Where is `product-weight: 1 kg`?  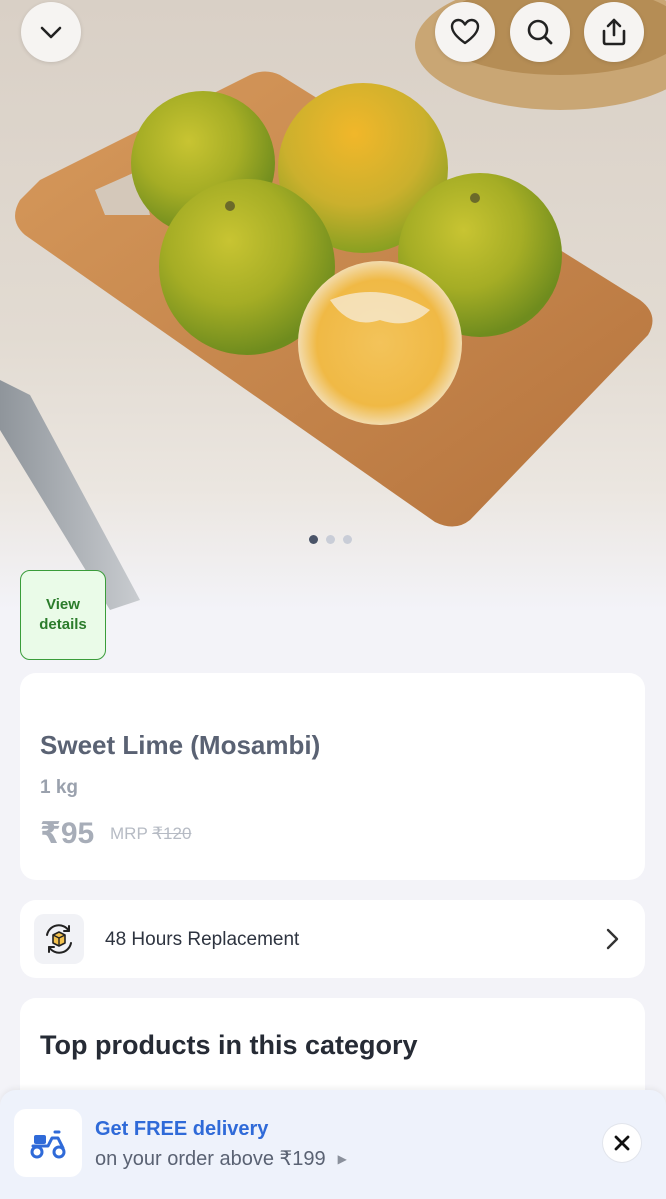 product-weight: 1 kg is located at coordinates (59, 787).